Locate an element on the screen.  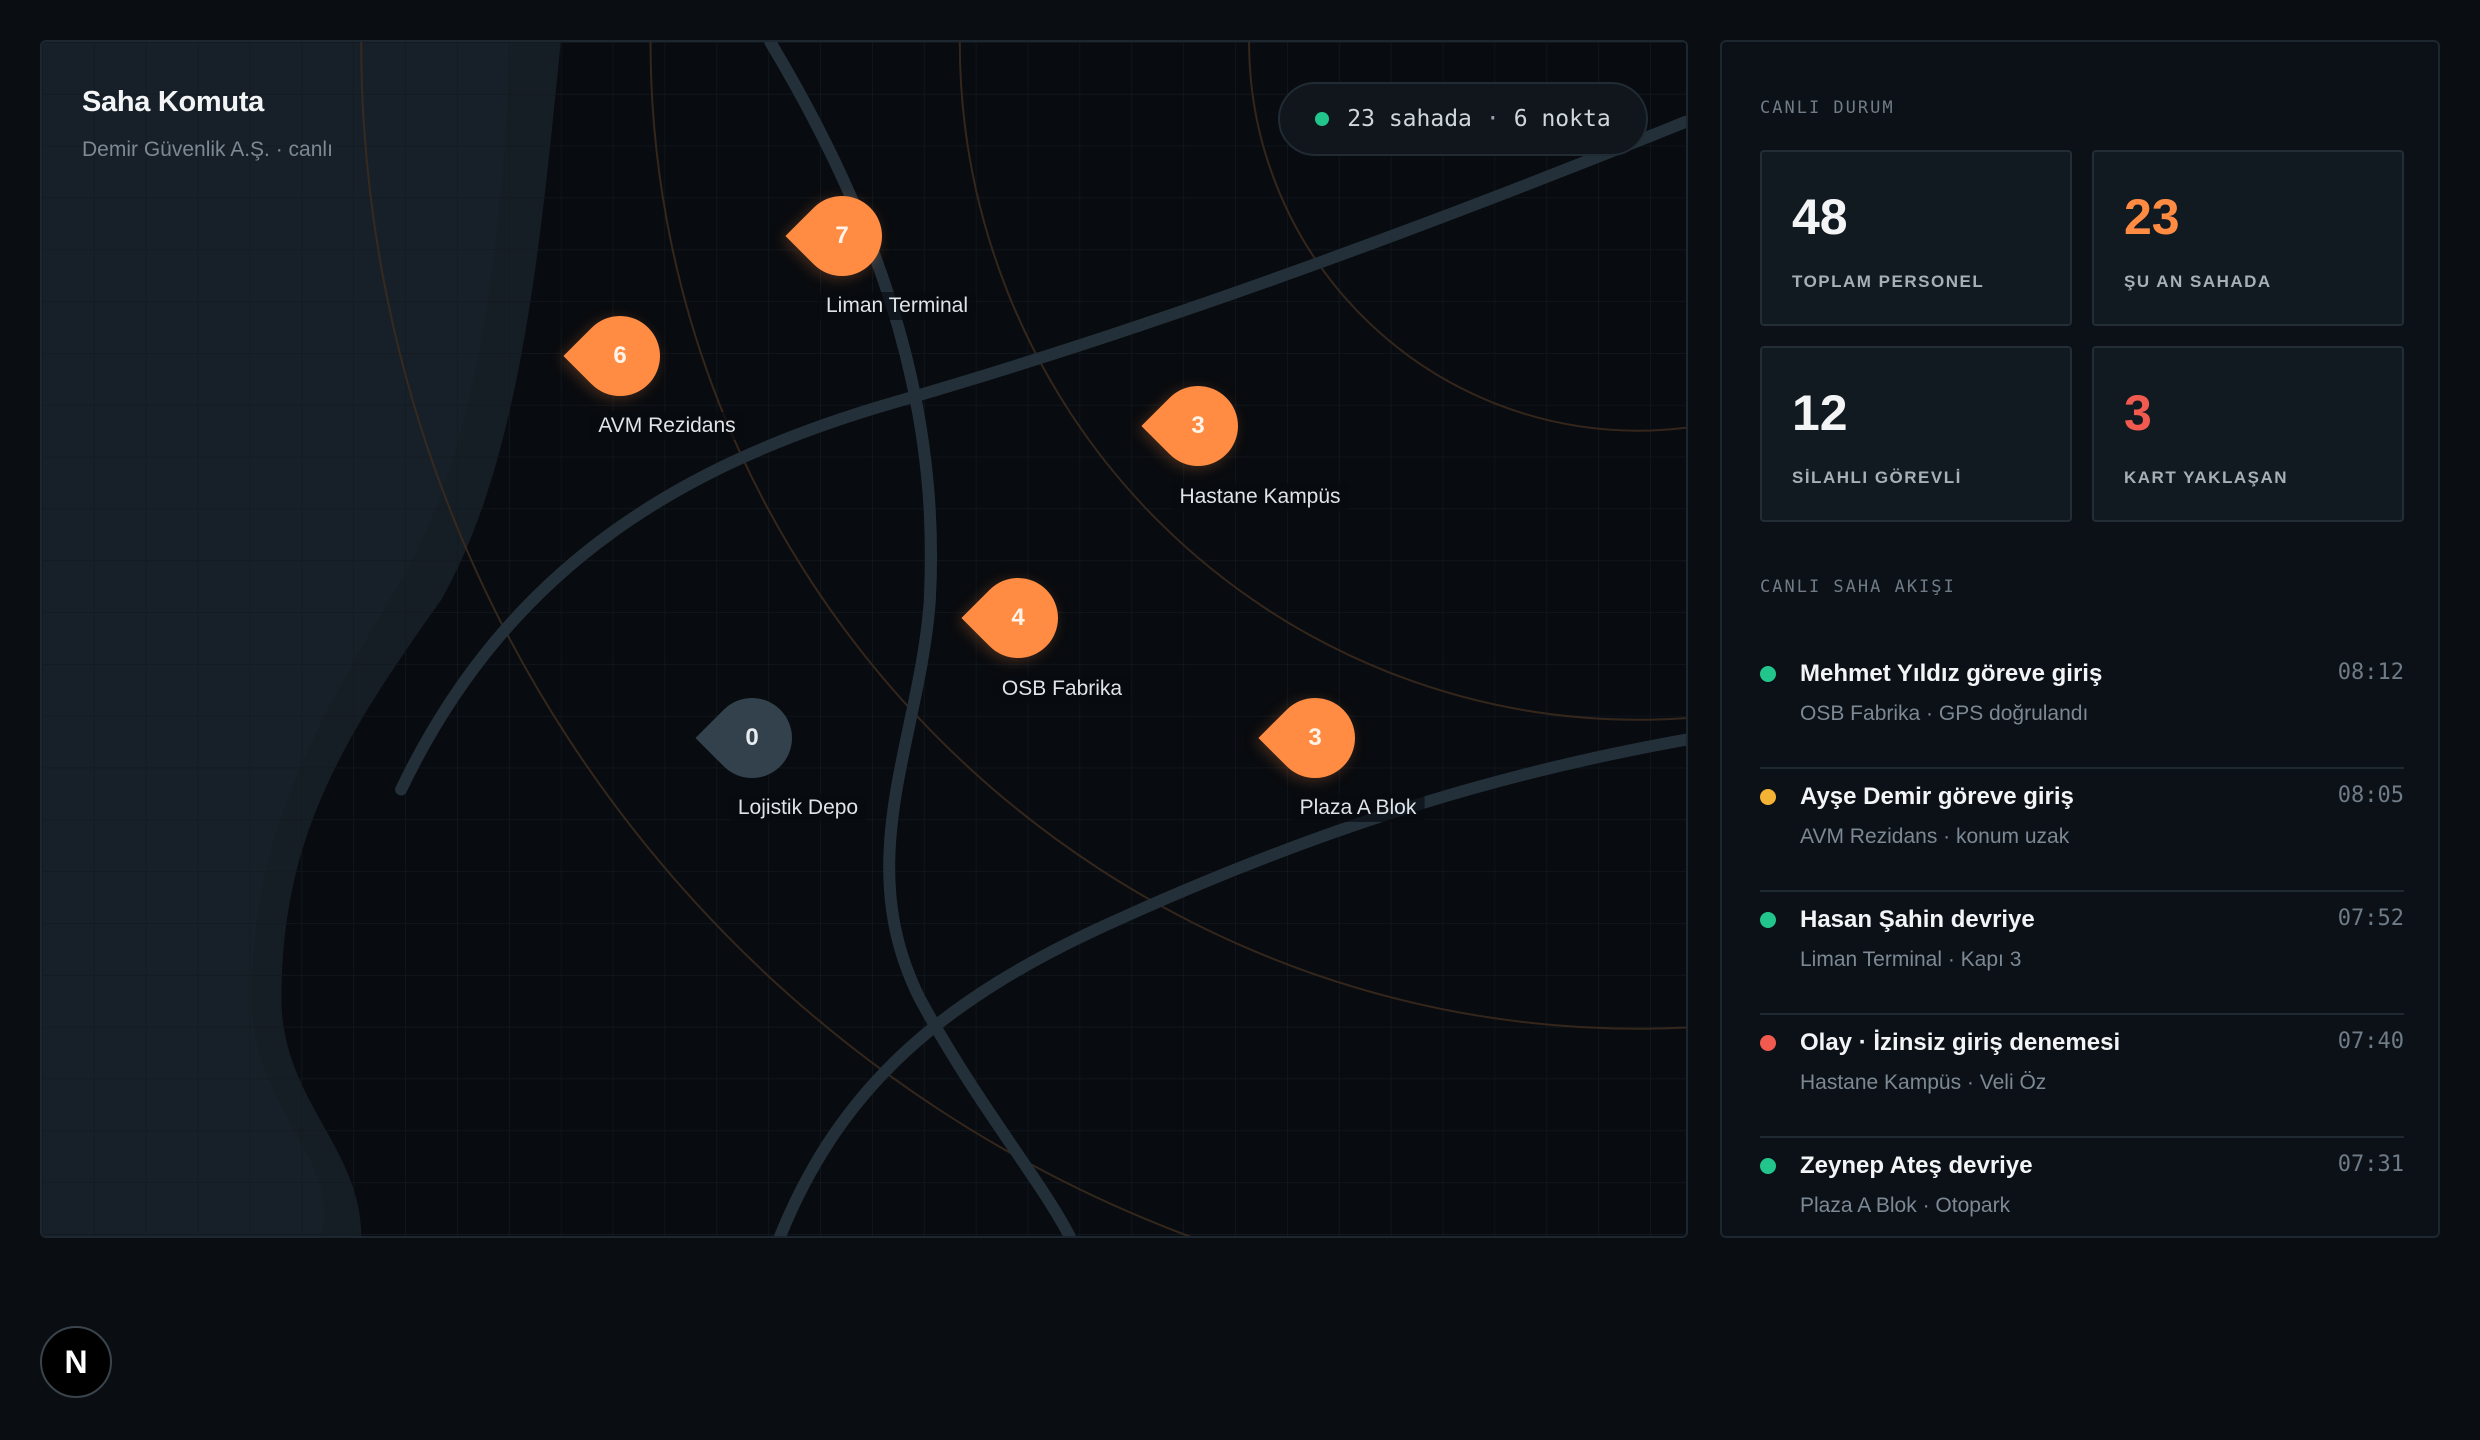
n-logo-button: N is located at coordinates (76, 1362).